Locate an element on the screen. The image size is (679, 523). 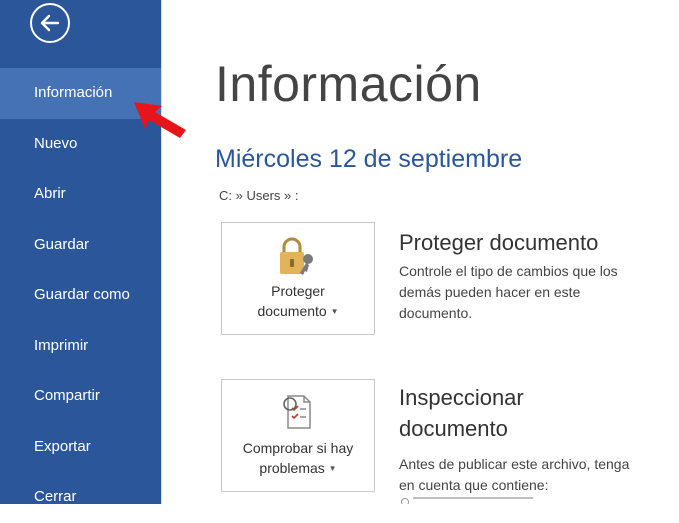
check-label-line2: problemas is located at coordinates (292, 468).